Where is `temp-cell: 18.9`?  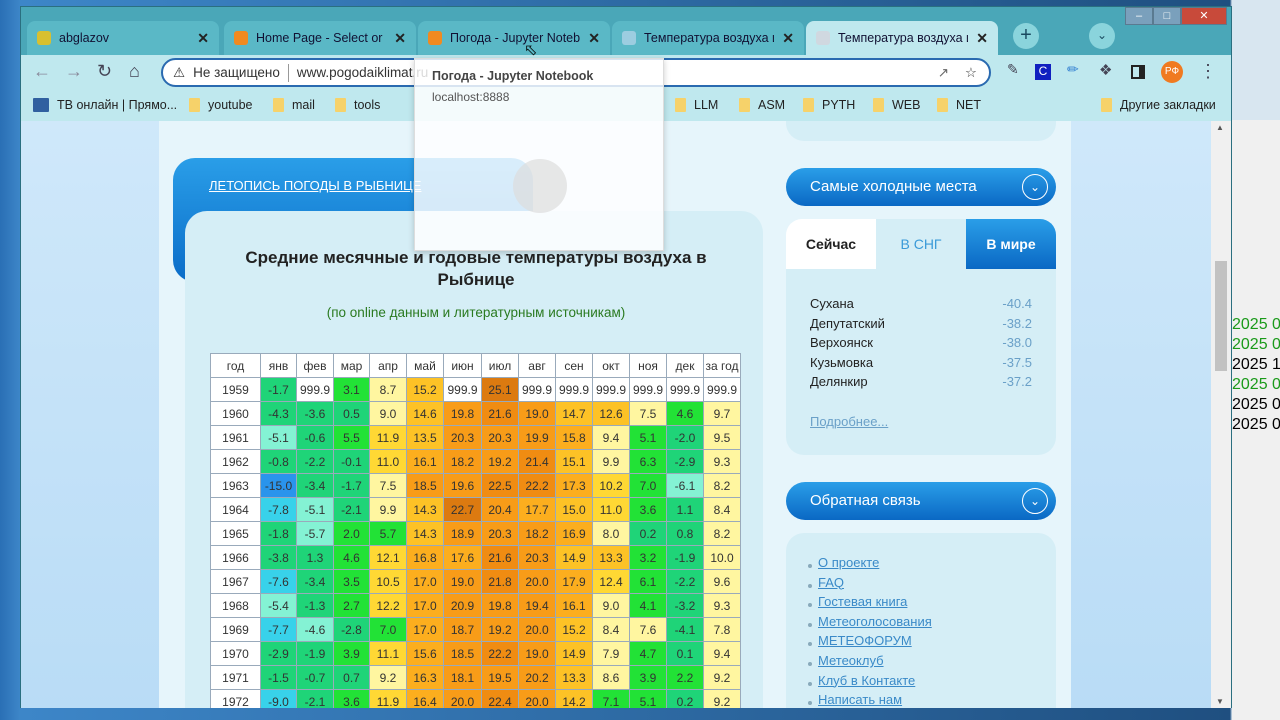 temp-cell: 18.9 is located at coordinates (462, 533).